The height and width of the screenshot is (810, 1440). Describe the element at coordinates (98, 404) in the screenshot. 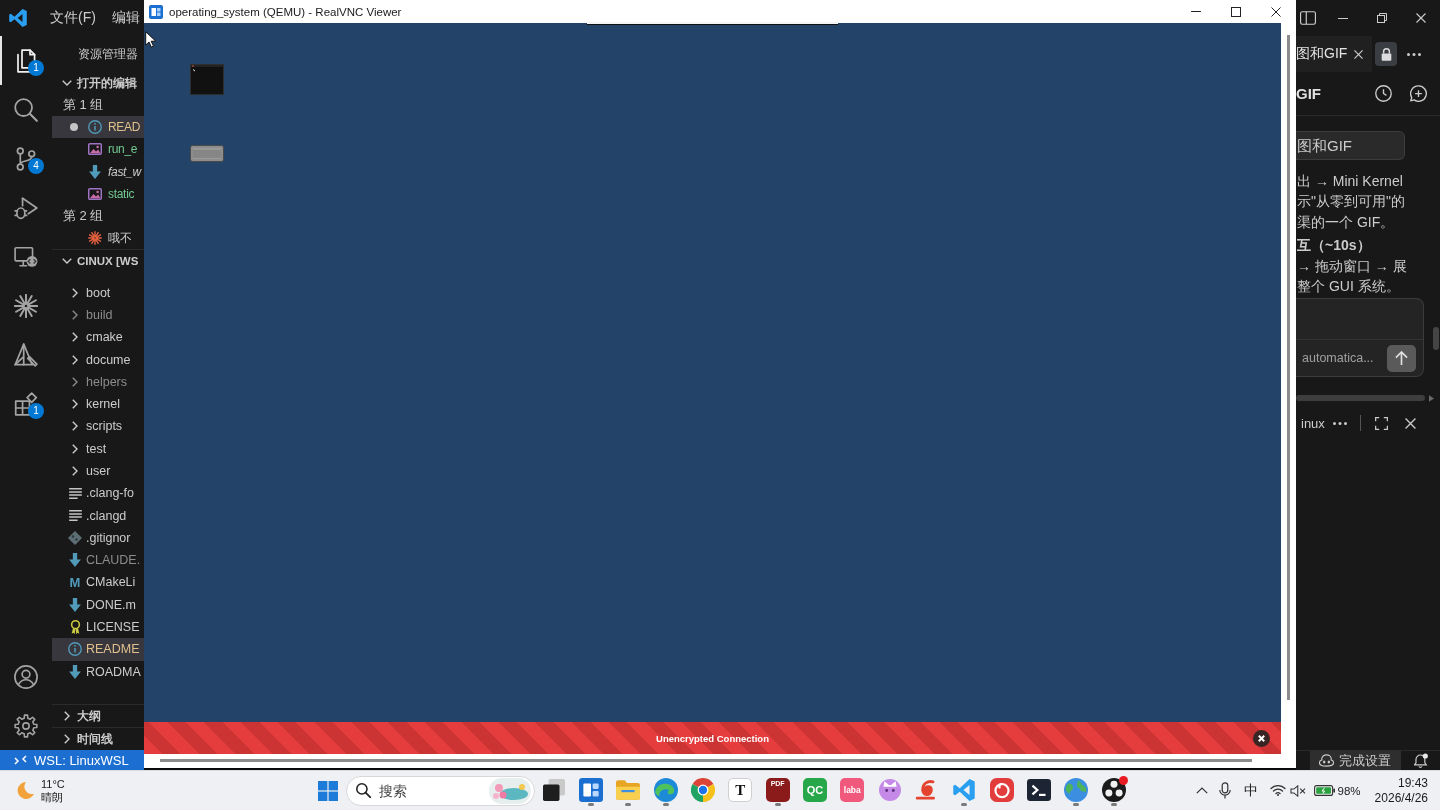

I see `tree-item: kernel` at that location.